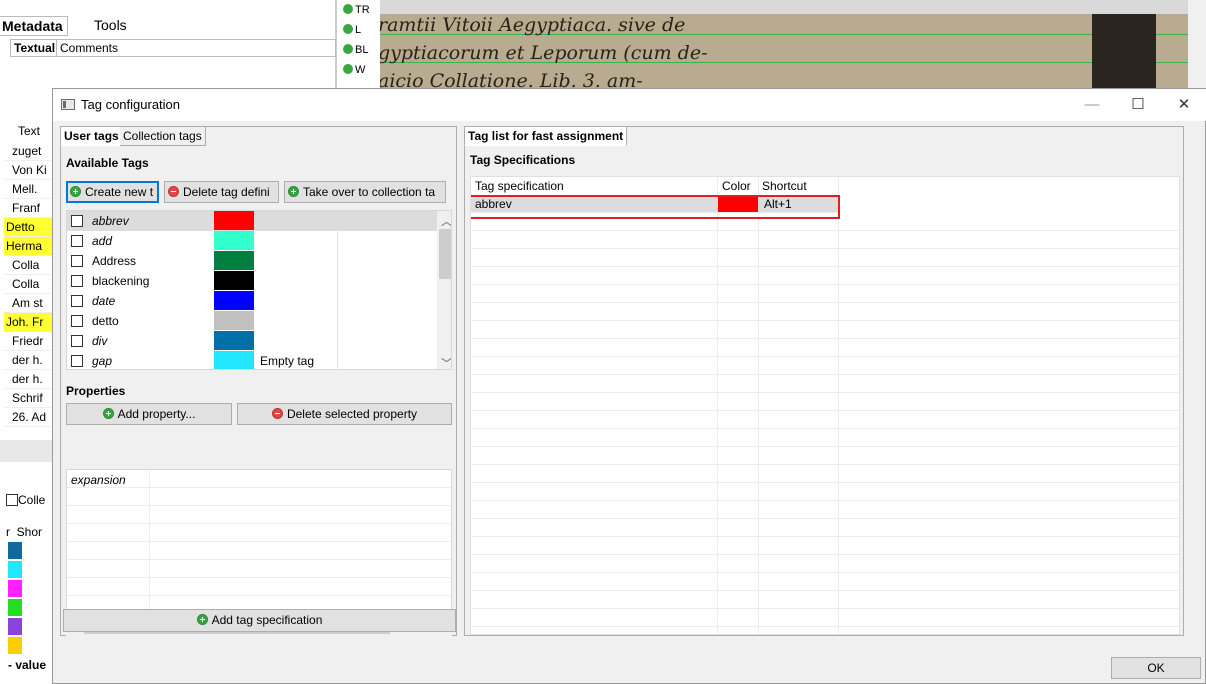 Image resolution: width=1206 pixels, height=684 pixels. Describe the element at coordinates (28, 208) in the screenshot. I see `text-line-row: Franf` at that location.